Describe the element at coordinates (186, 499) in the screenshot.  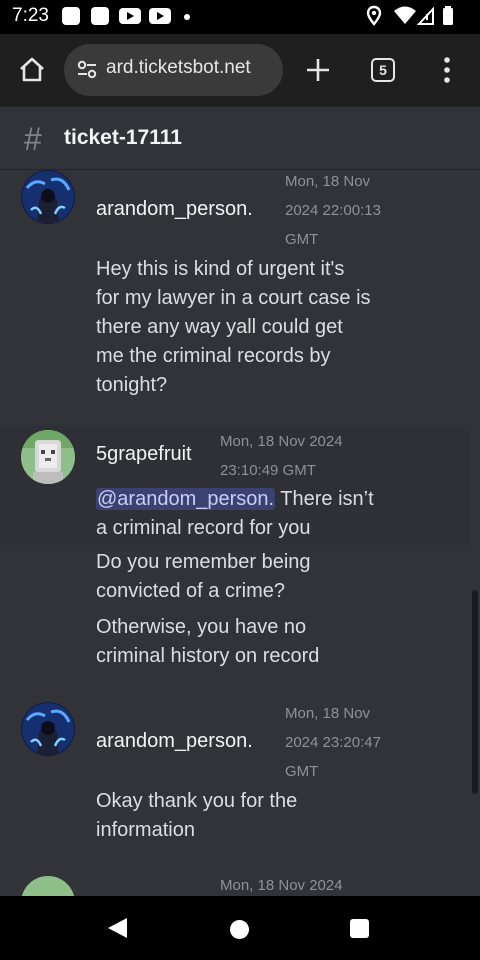
I see `user-mention: @arandom_person.` at that location.